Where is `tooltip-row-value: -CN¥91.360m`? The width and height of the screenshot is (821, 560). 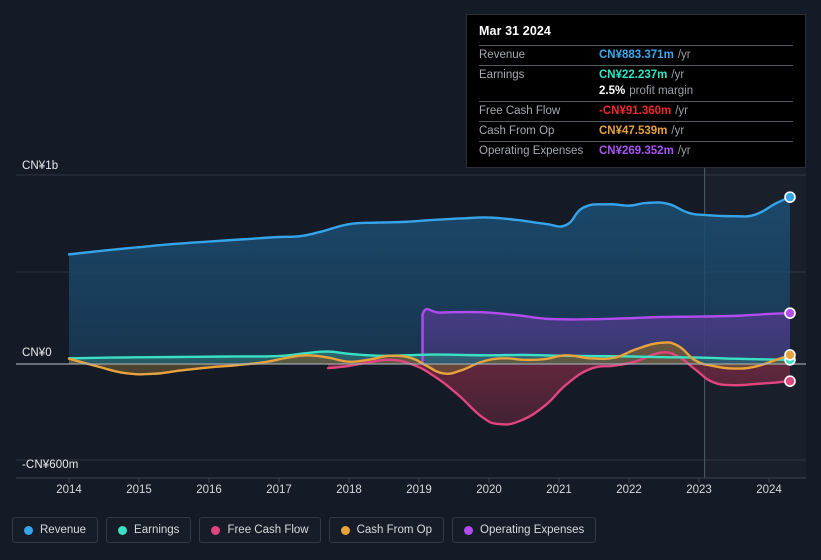 tooltip-row-value: -CN¥91.360m is located at coordinates (635, 111).